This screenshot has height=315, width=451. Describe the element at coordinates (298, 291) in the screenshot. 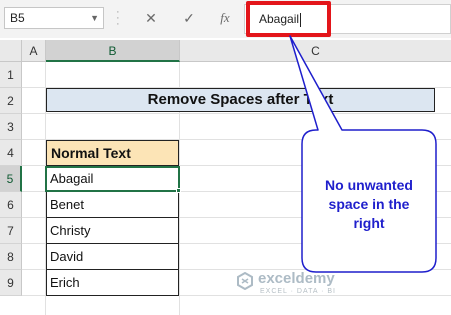

I see `watermark-tagline: EXCEL · DATA · BI` at that location.